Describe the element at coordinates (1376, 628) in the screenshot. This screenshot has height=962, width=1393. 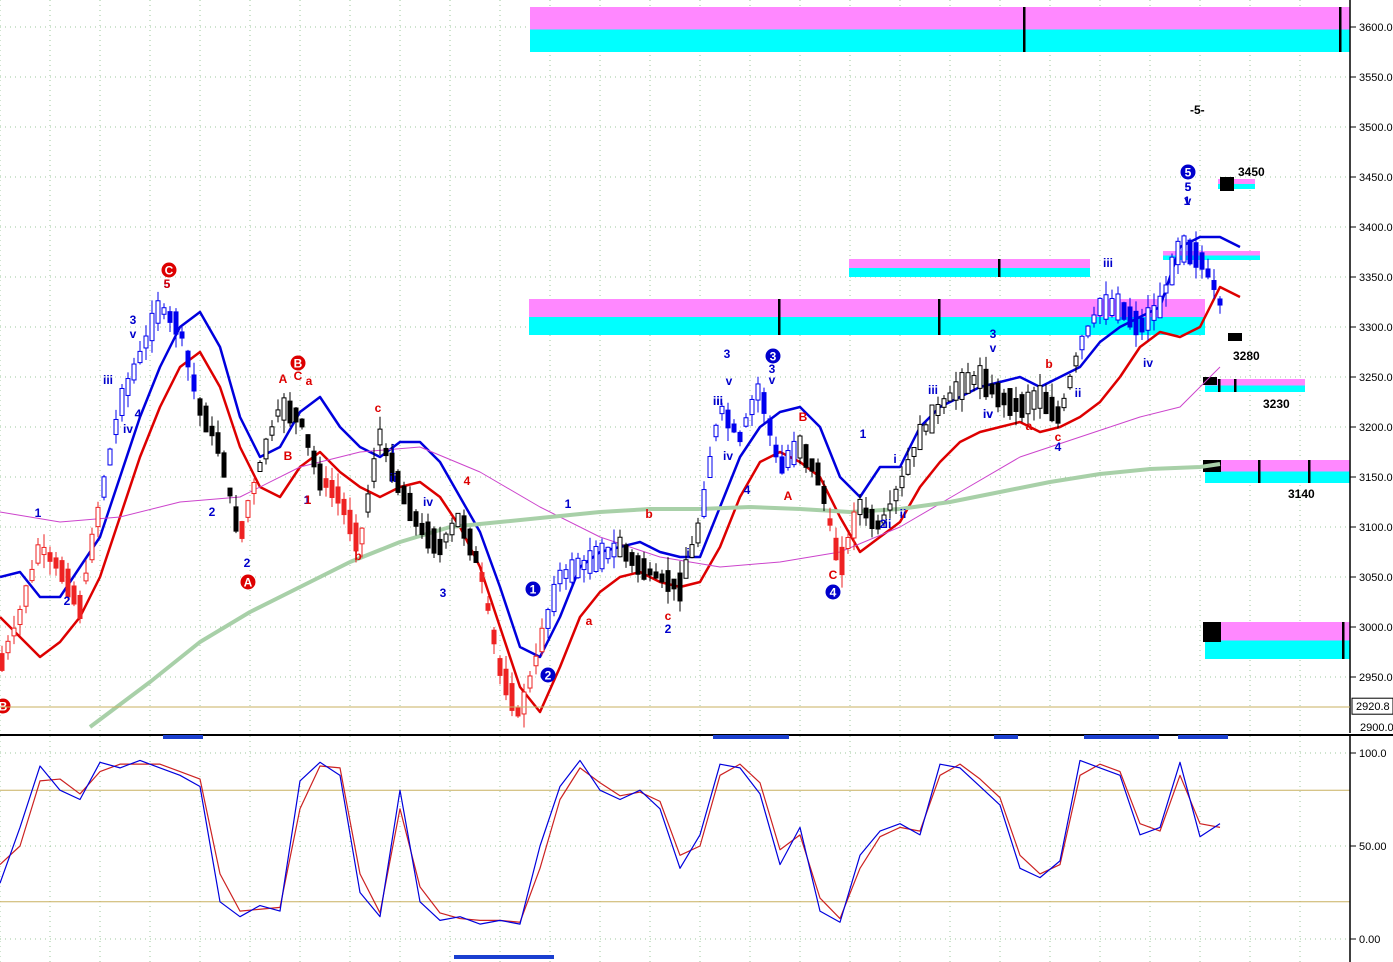
I see `price-tick-label: 3000.0` at that location.